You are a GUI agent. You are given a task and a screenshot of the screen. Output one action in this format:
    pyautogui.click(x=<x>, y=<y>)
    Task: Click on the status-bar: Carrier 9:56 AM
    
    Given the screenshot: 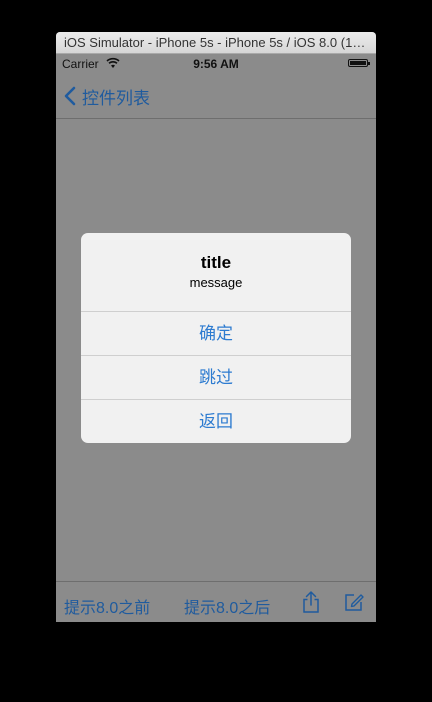 What is the action you would take?
    pyautogui.click(x=216, y=64)
    